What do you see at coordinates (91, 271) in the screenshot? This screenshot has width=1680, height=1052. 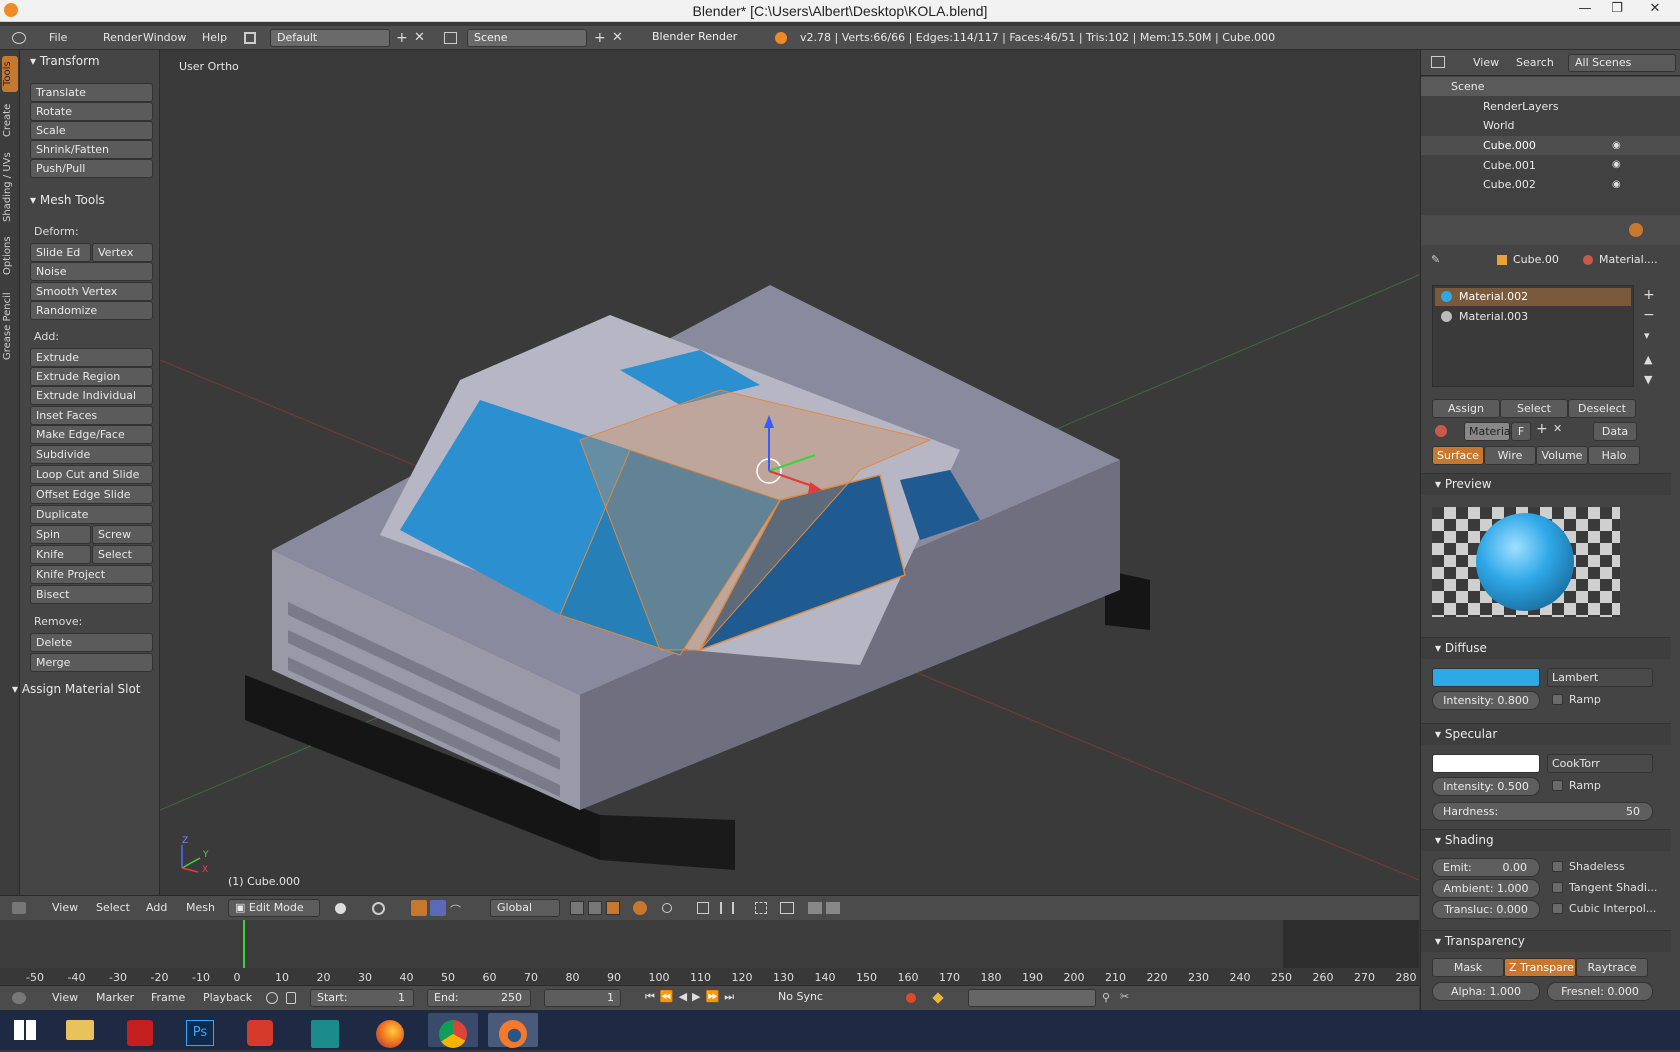 I see `noise-button: Noise` at bounding box center [91, 271].